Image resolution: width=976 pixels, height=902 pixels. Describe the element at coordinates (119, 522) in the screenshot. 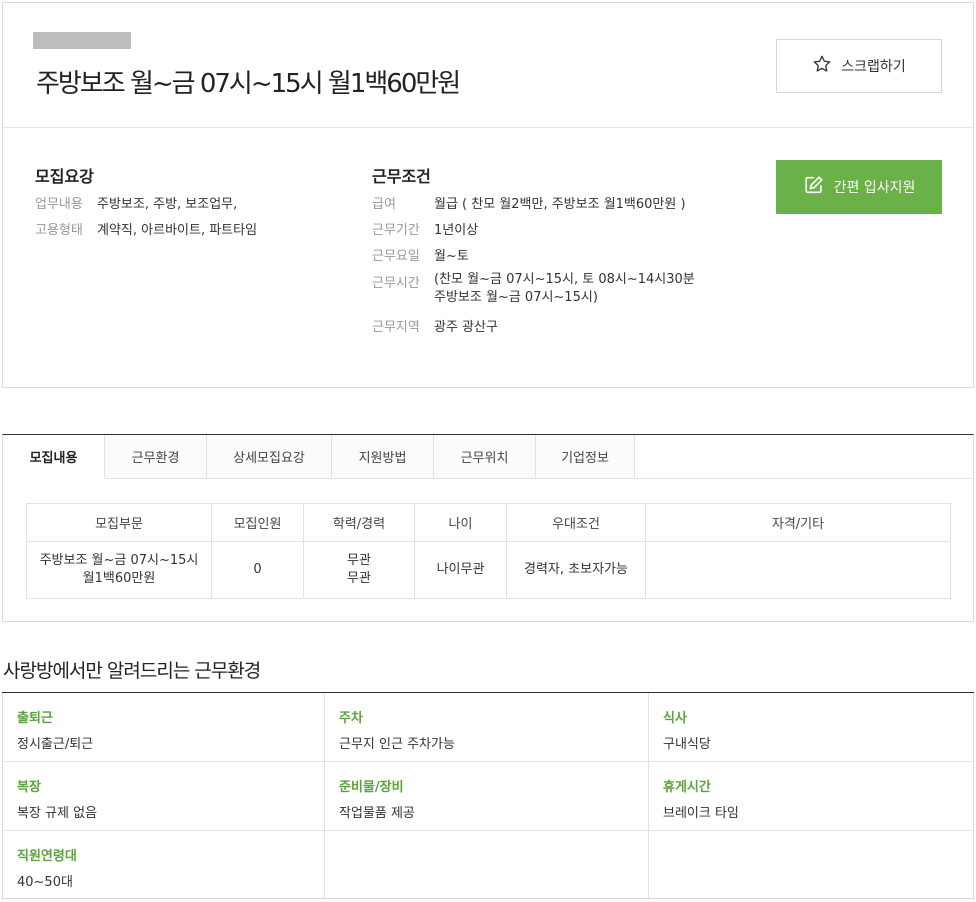

I see `col-header-department: 모집부문` at that location.